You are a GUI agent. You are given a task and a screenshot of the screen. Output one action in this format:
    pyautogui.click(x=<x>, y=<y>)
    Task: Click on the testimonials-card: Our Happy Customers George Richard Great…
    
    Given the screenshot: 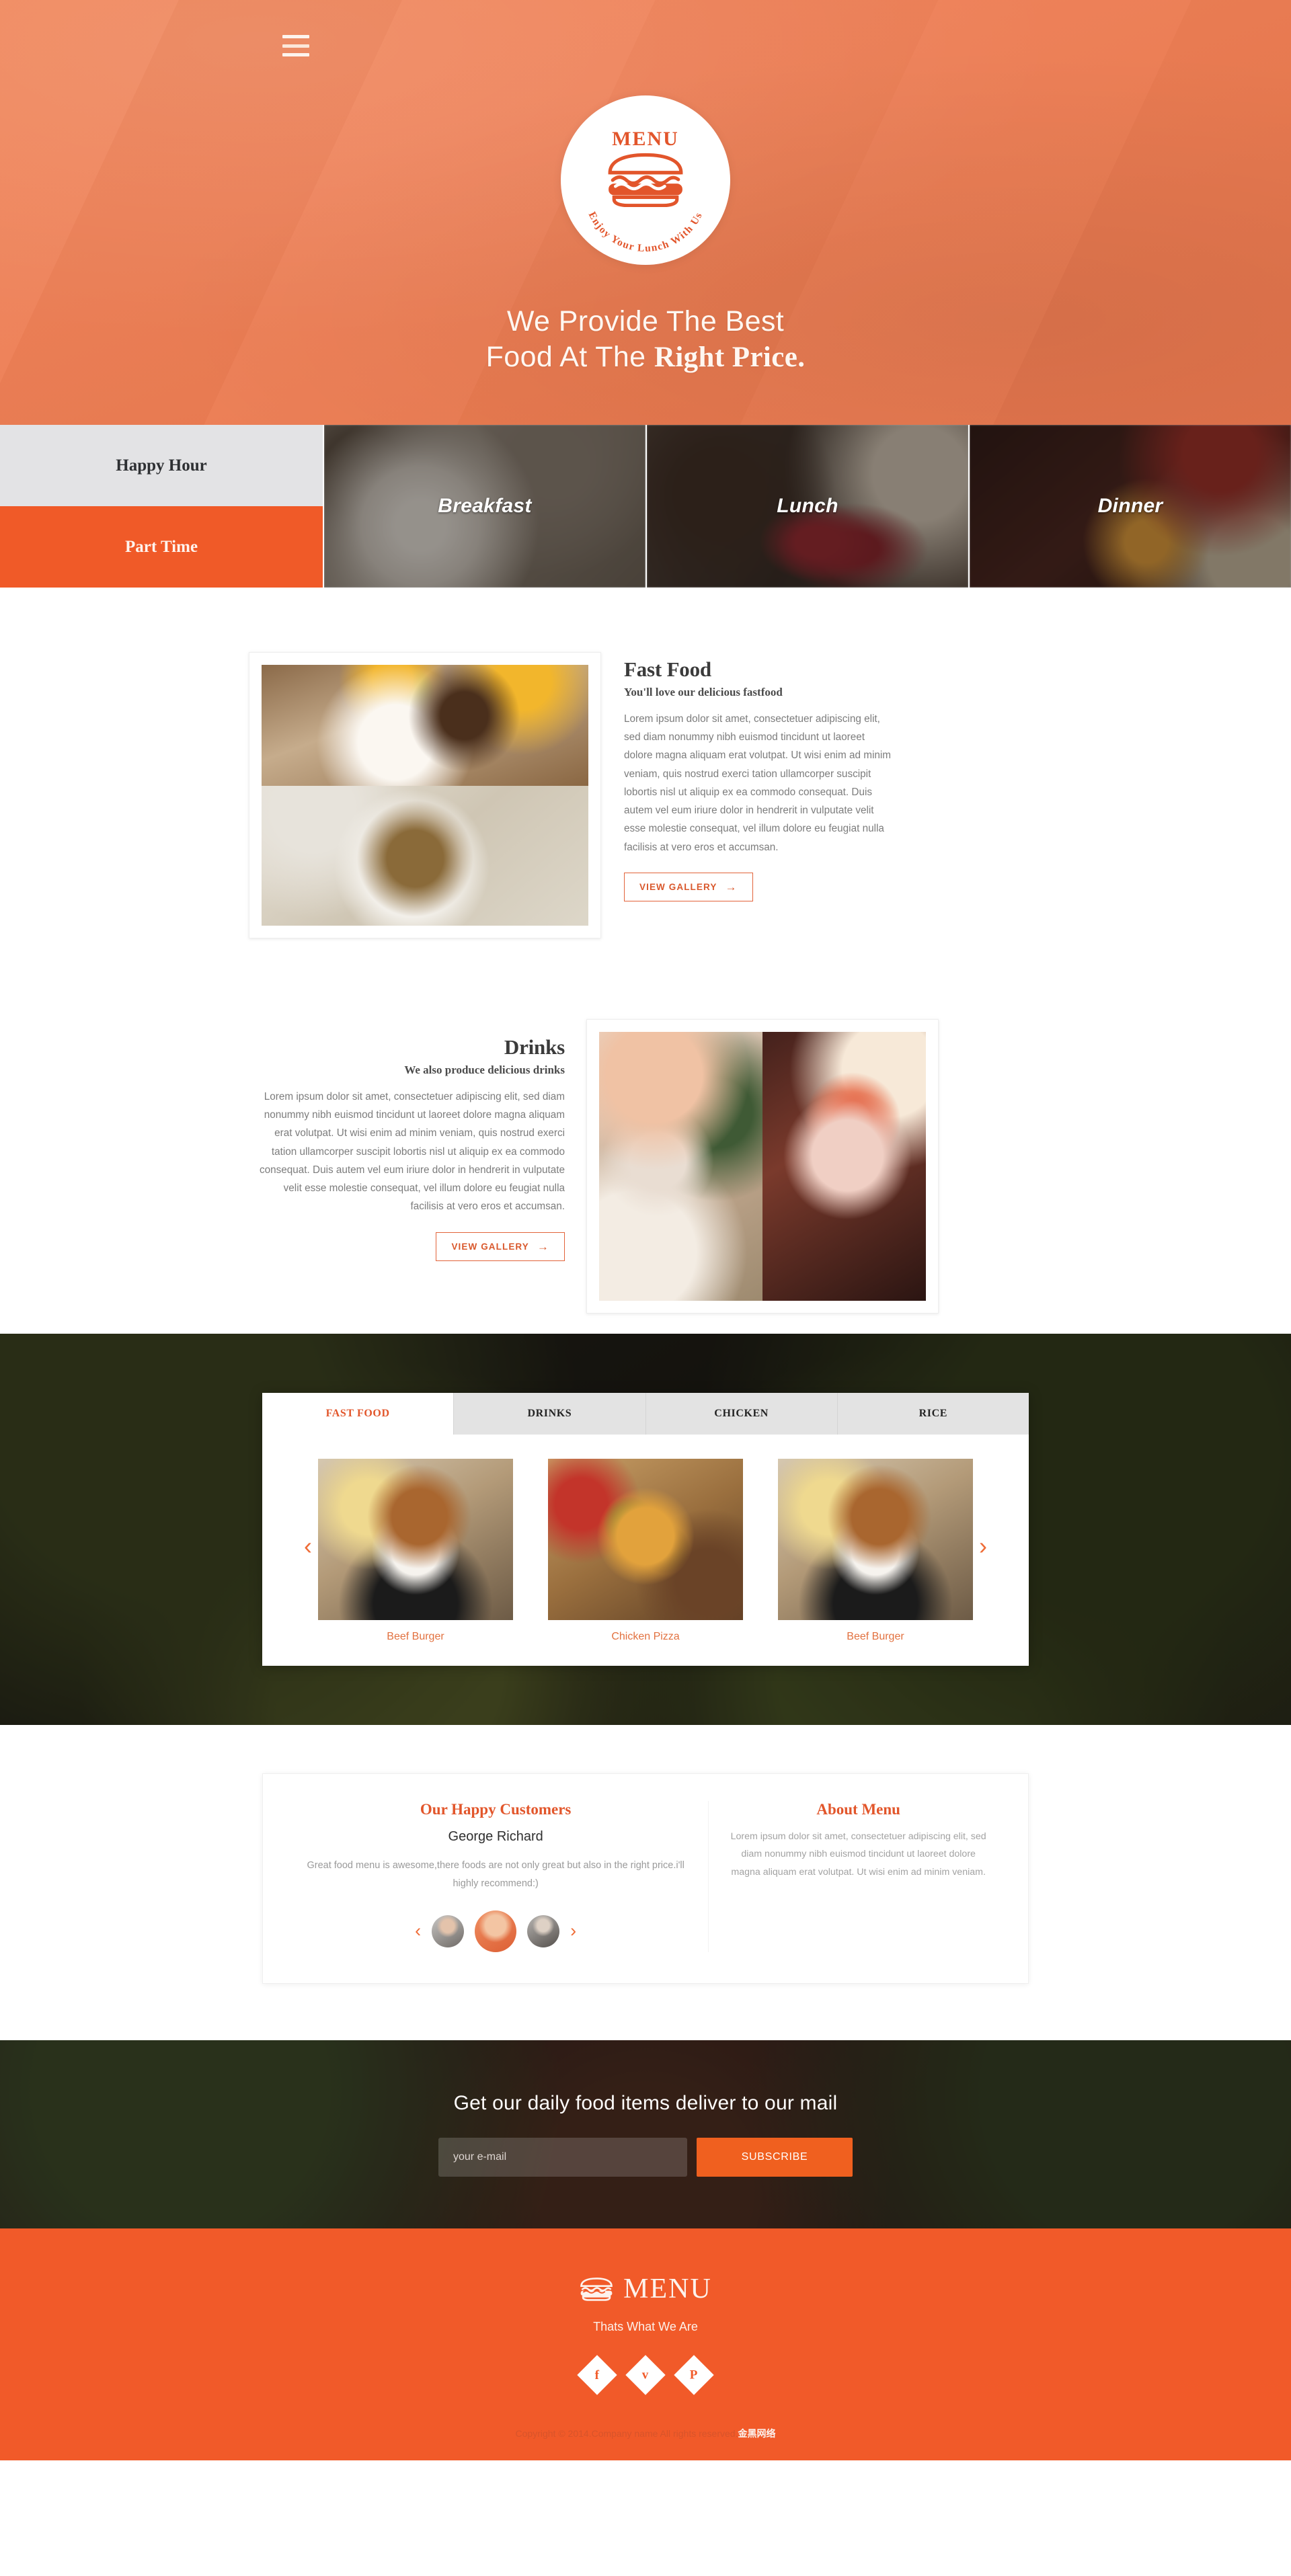 What is the action you would take?
    pyautogui.click(x=645, y=1878)
    